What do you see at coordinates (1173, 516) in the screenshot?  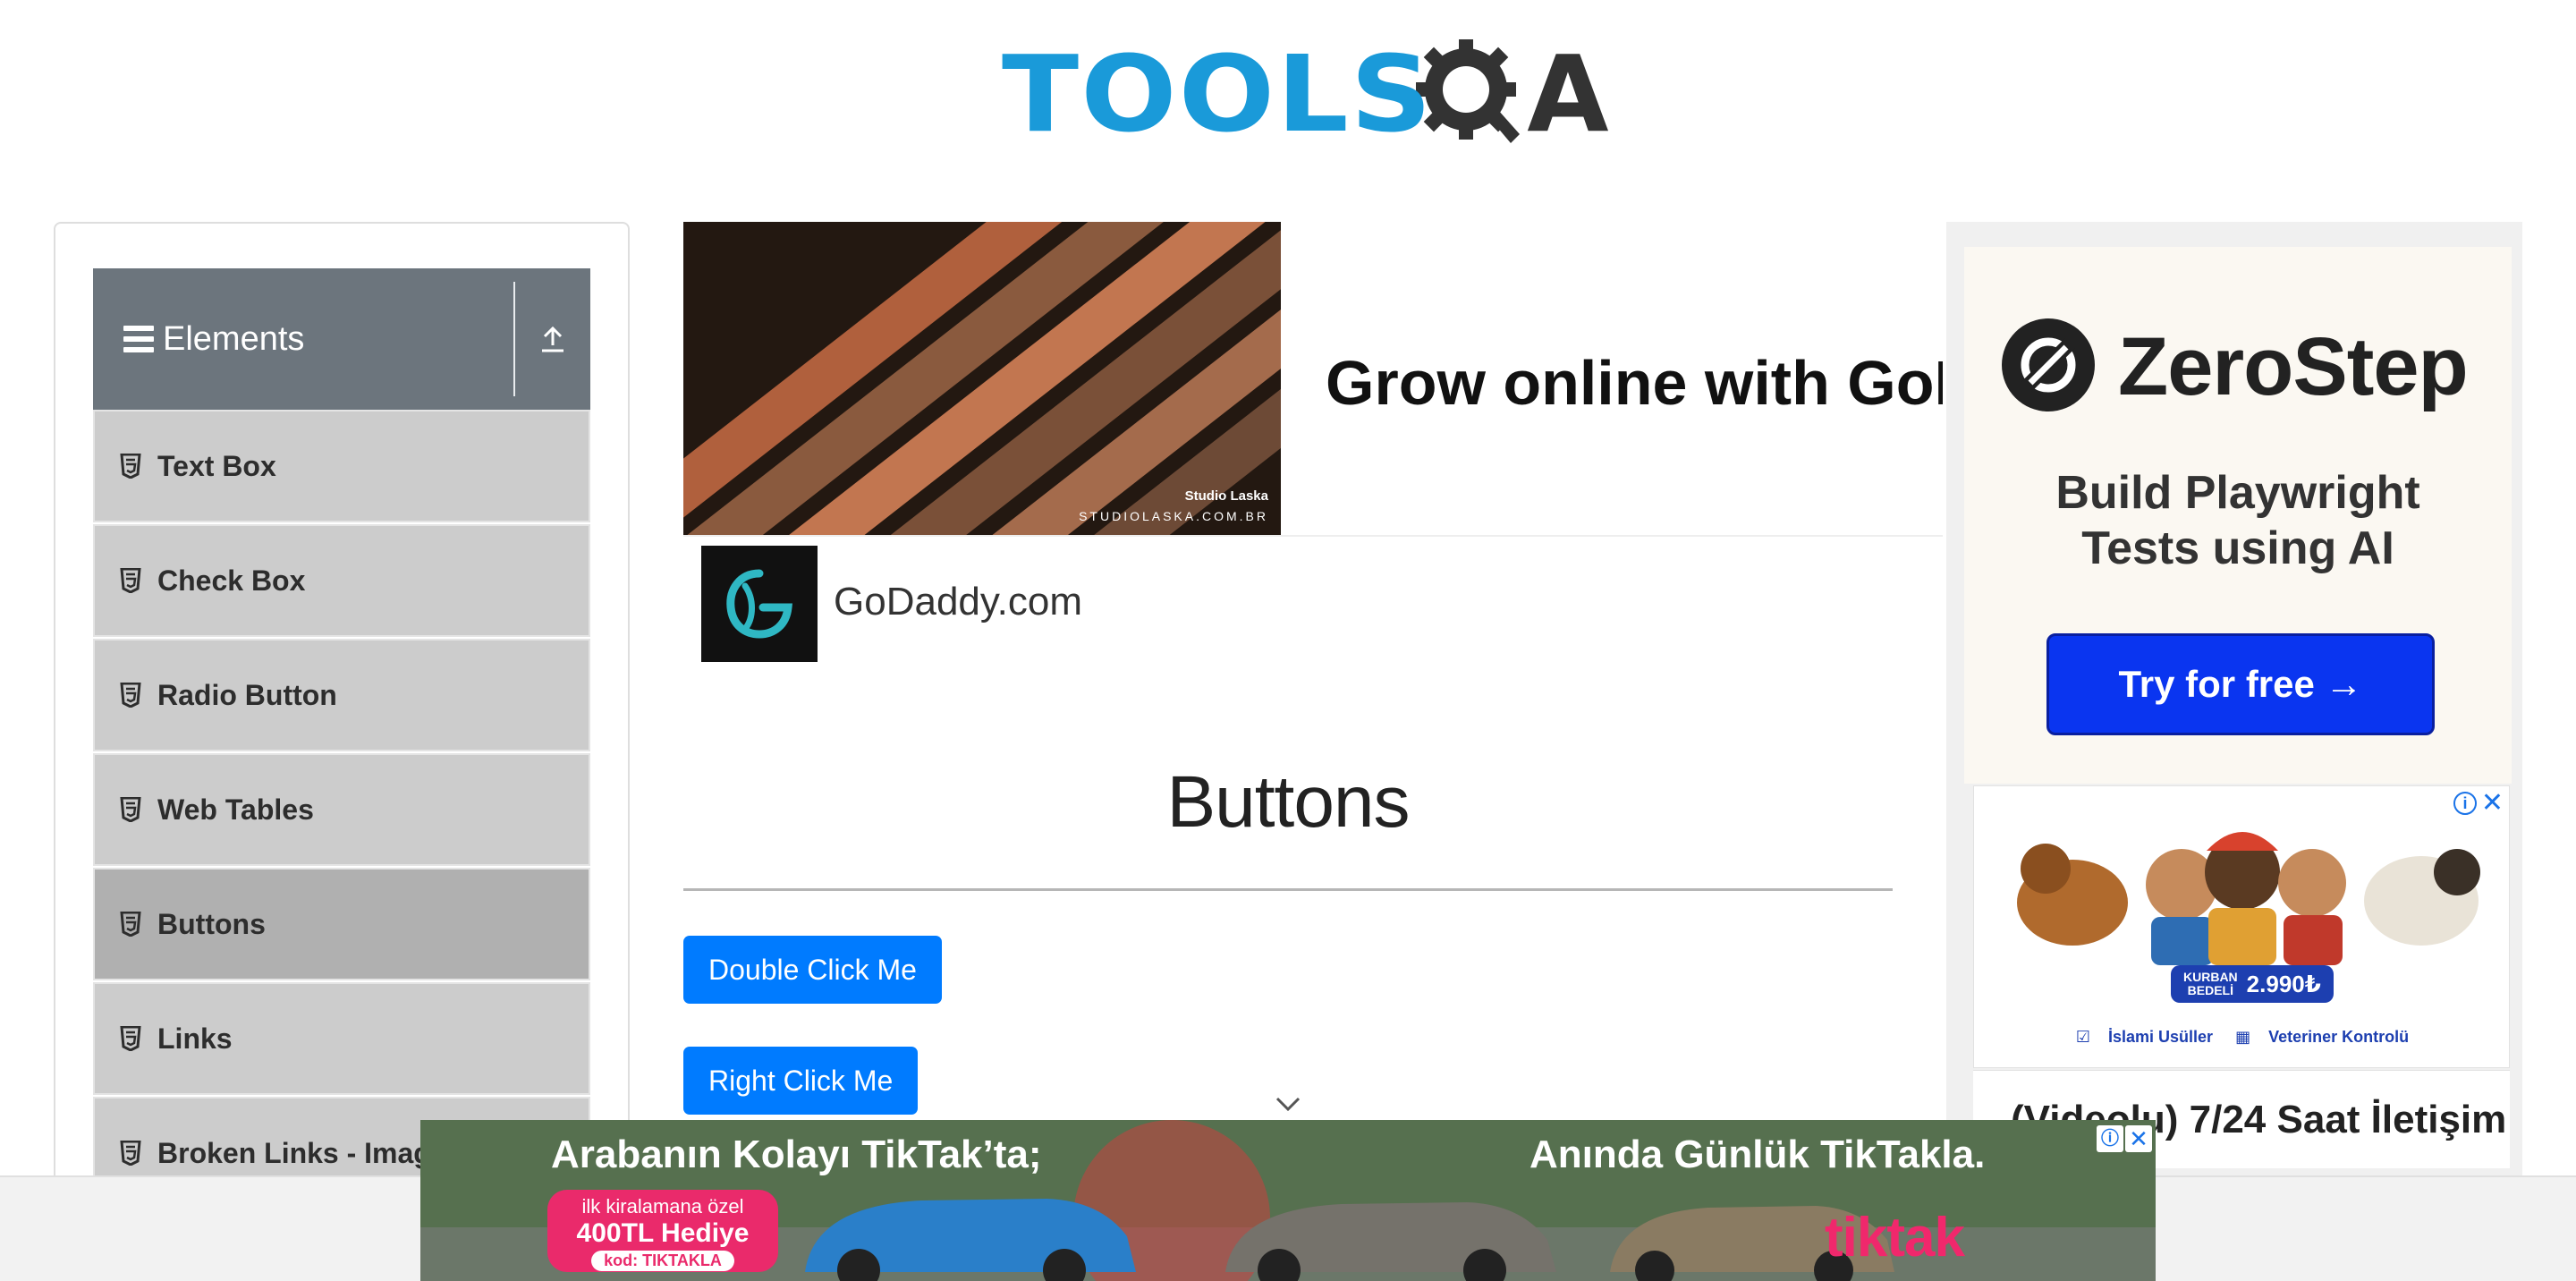 I see `photo-credit-url: STUDIOLASKA.COM.BR` at bounding box center [1173, 516].